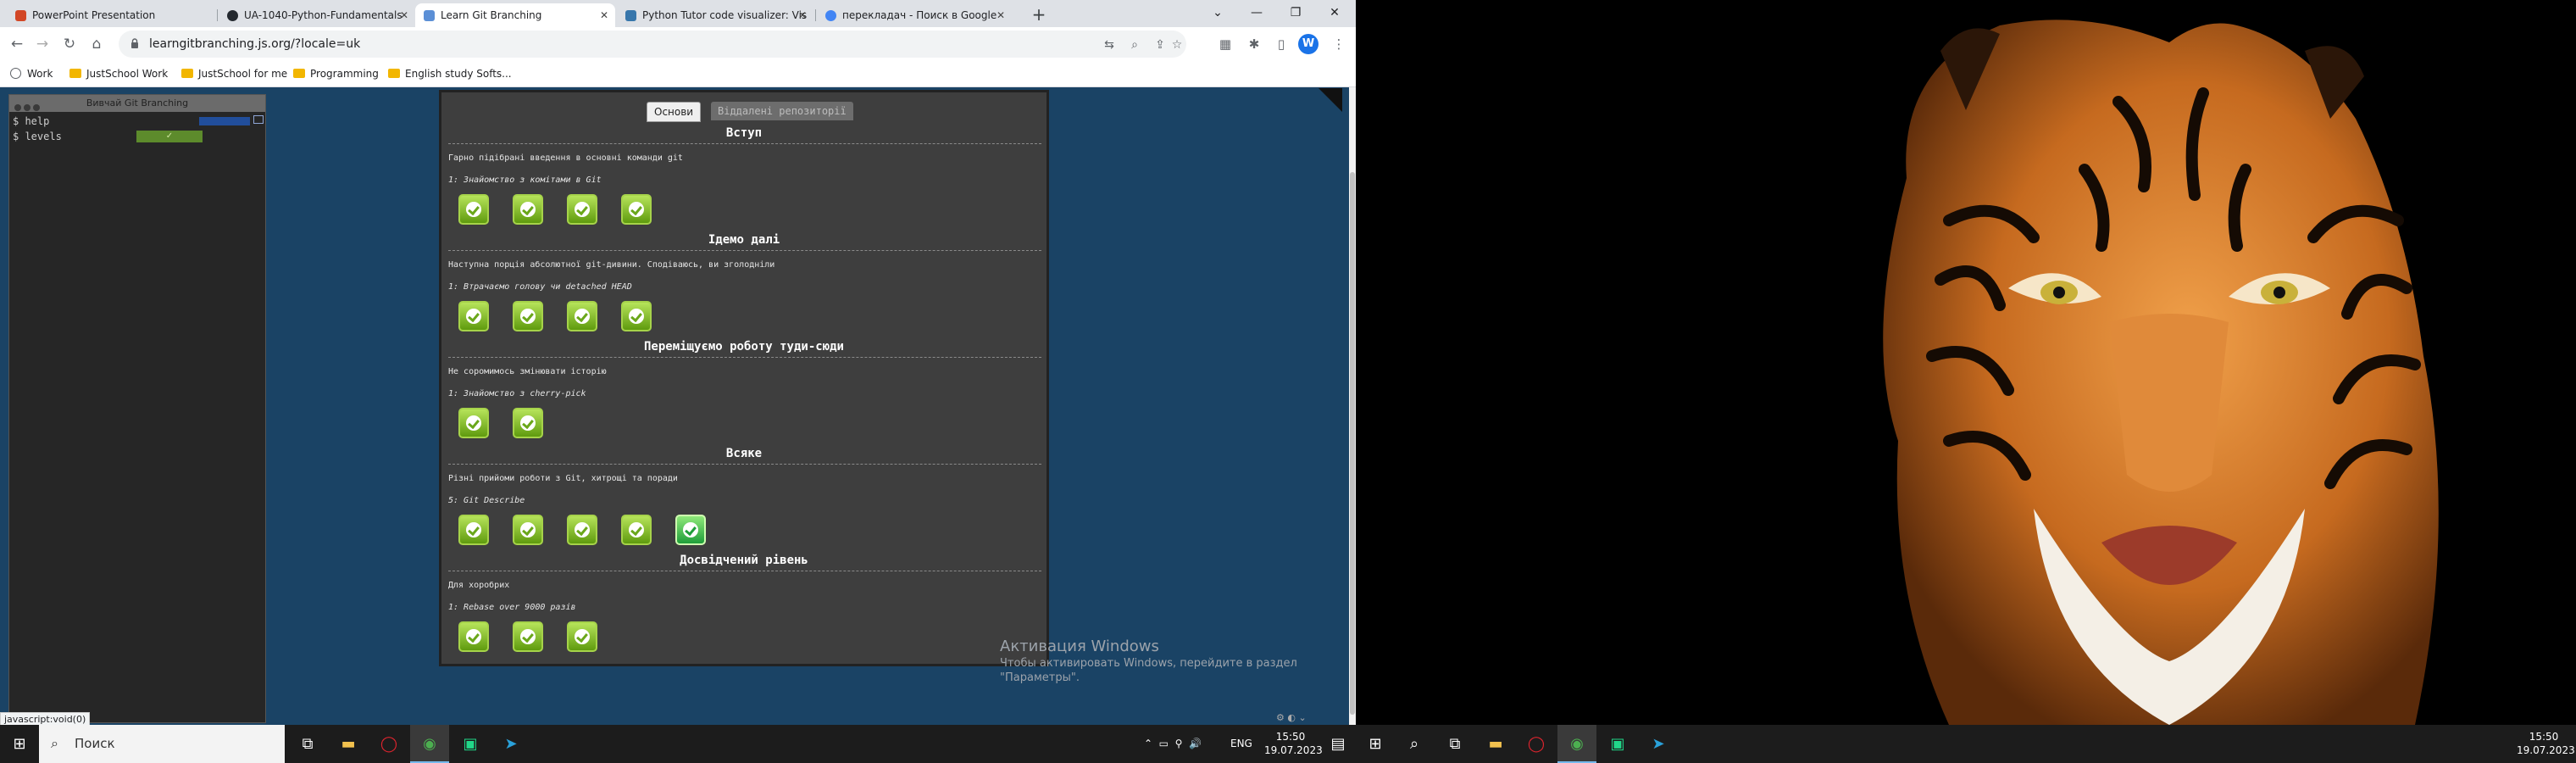 The image size is (2576, 763). What do you see at coordinates (137, 103) in the screenshot?
I see `terminal-title: Вивчай Git Branching` at bounding box center [137, 103].